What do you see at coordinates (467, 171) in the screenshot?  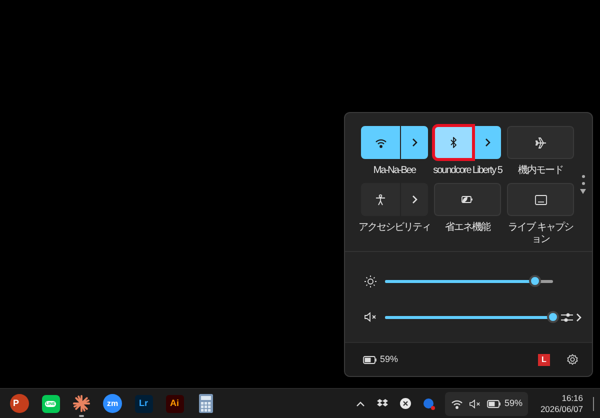 I see `tile-label: soundcore Liberty 5` at bounding box center [467, 171].